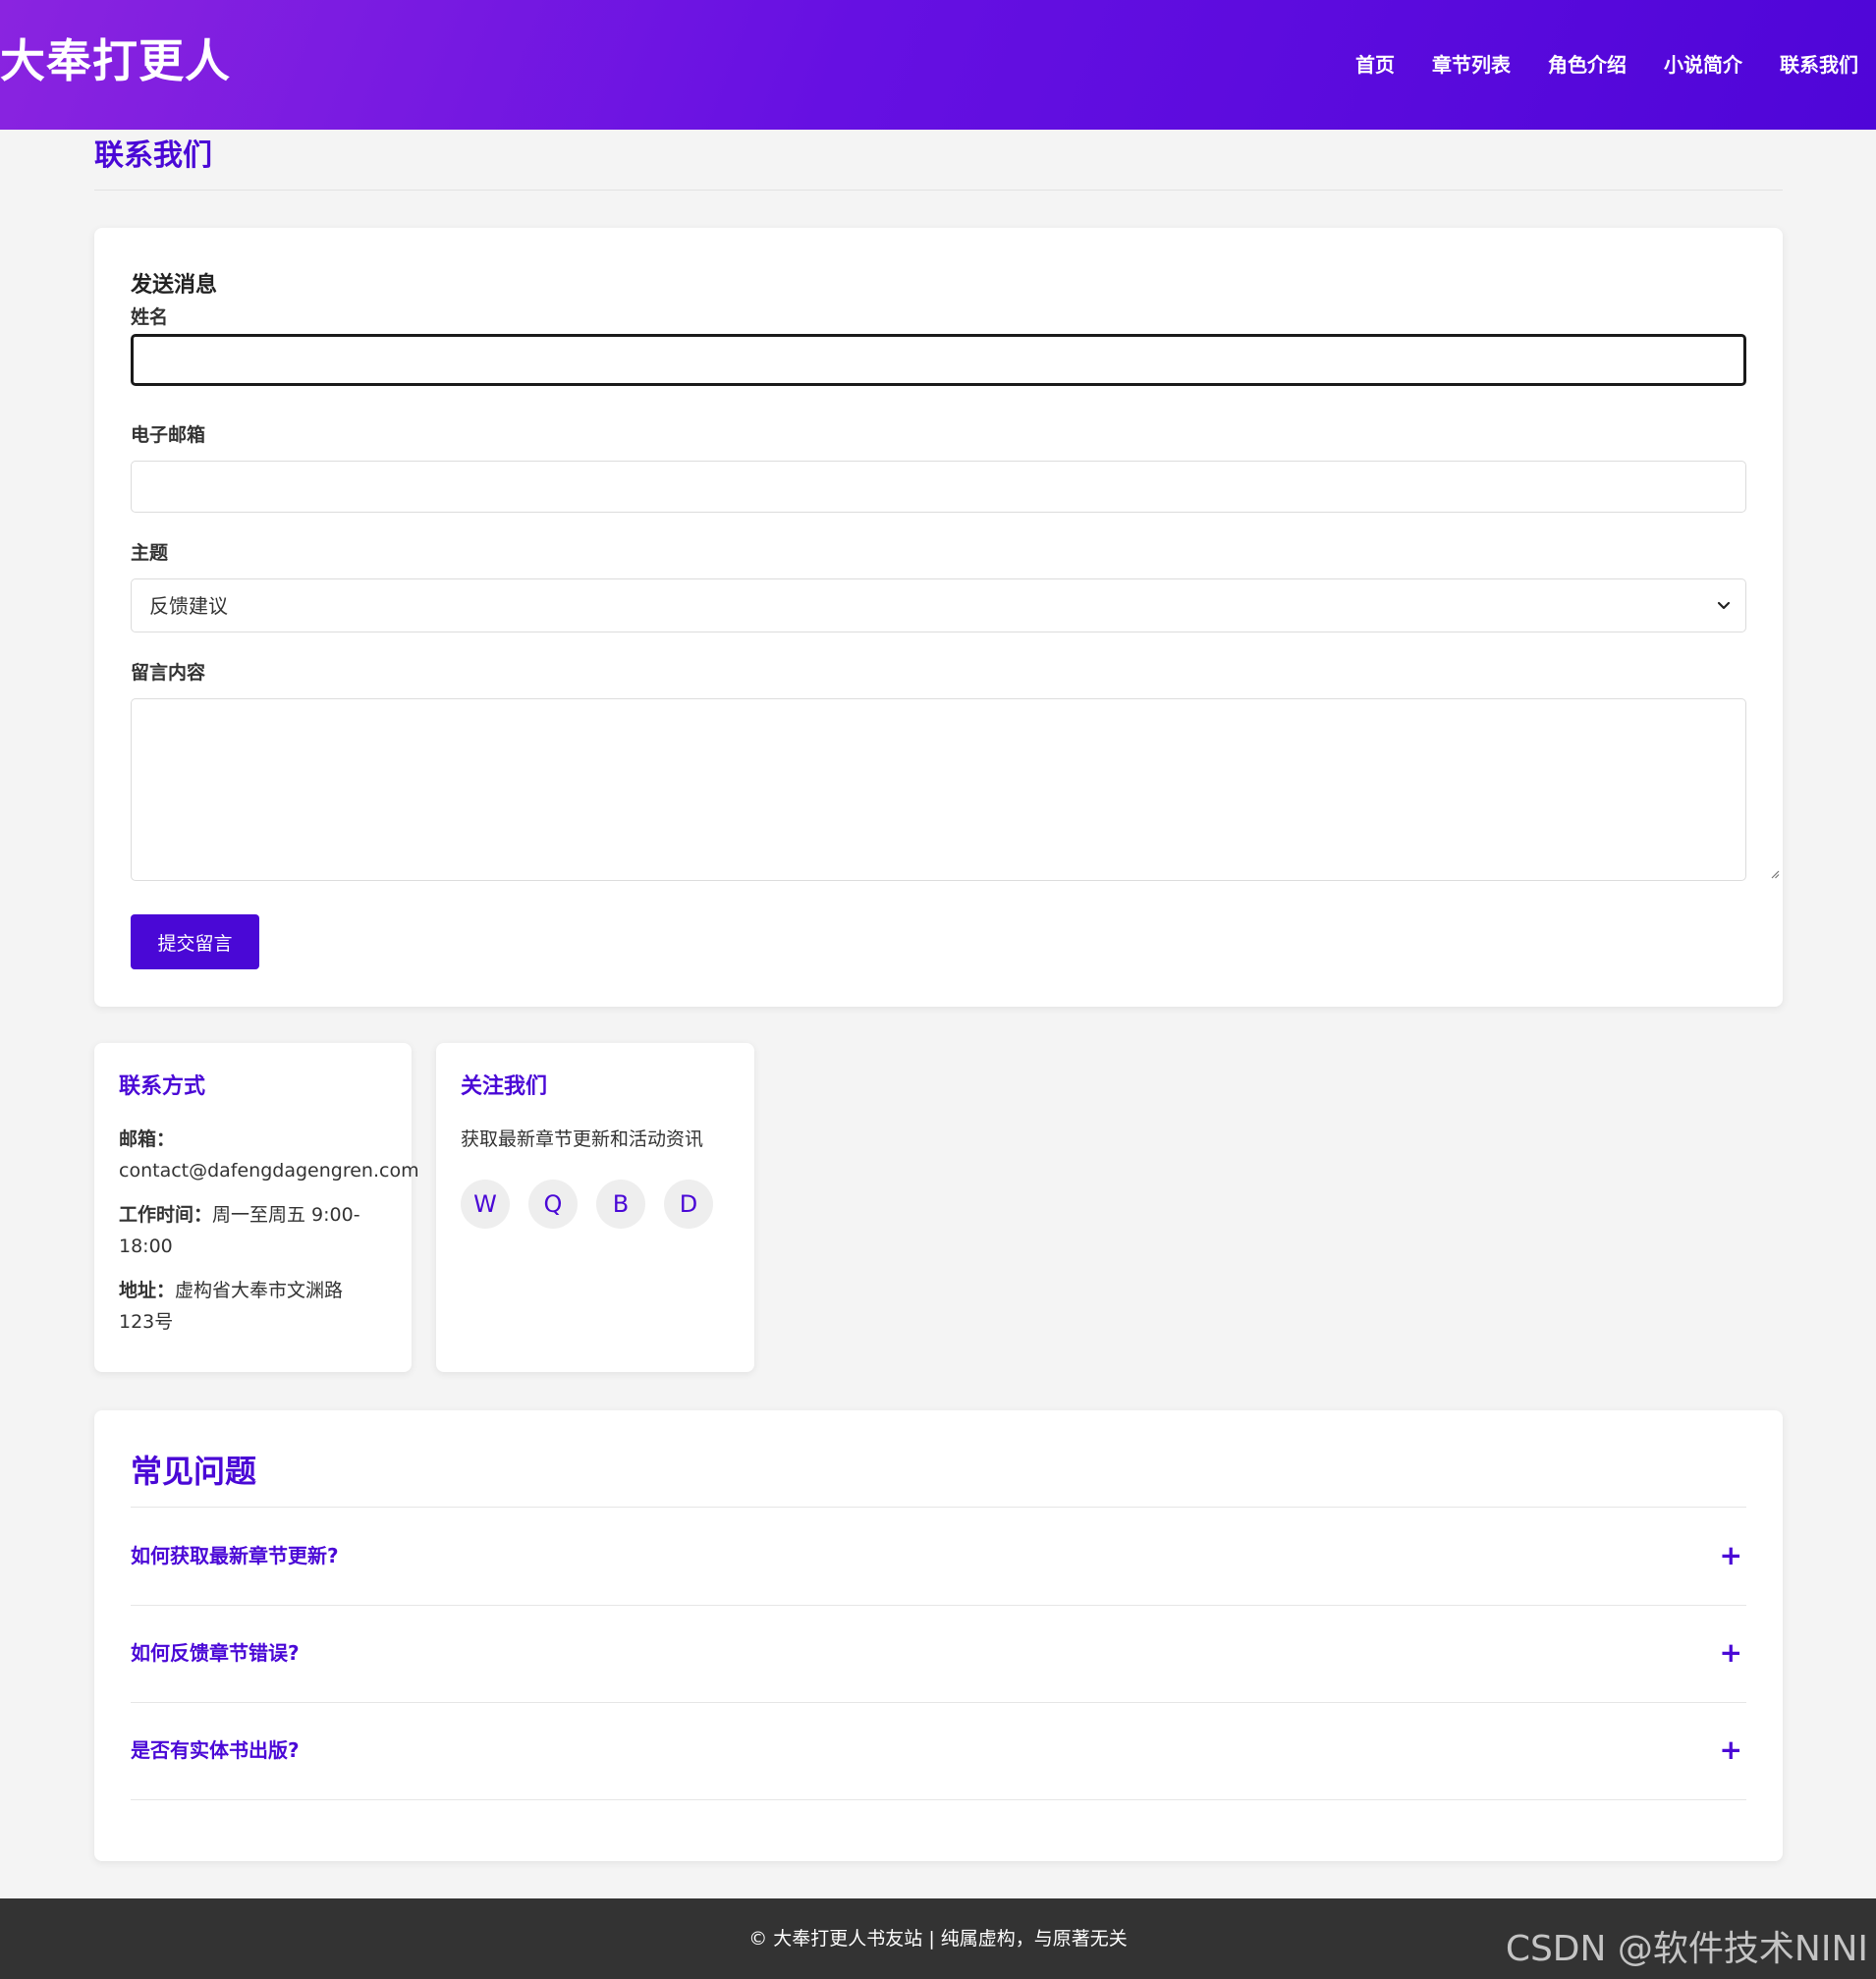 The width and height of the screenshot is (1876, 1979). I want to click on faq-question: 如何反馈章节错误?, so click(216, 1653).